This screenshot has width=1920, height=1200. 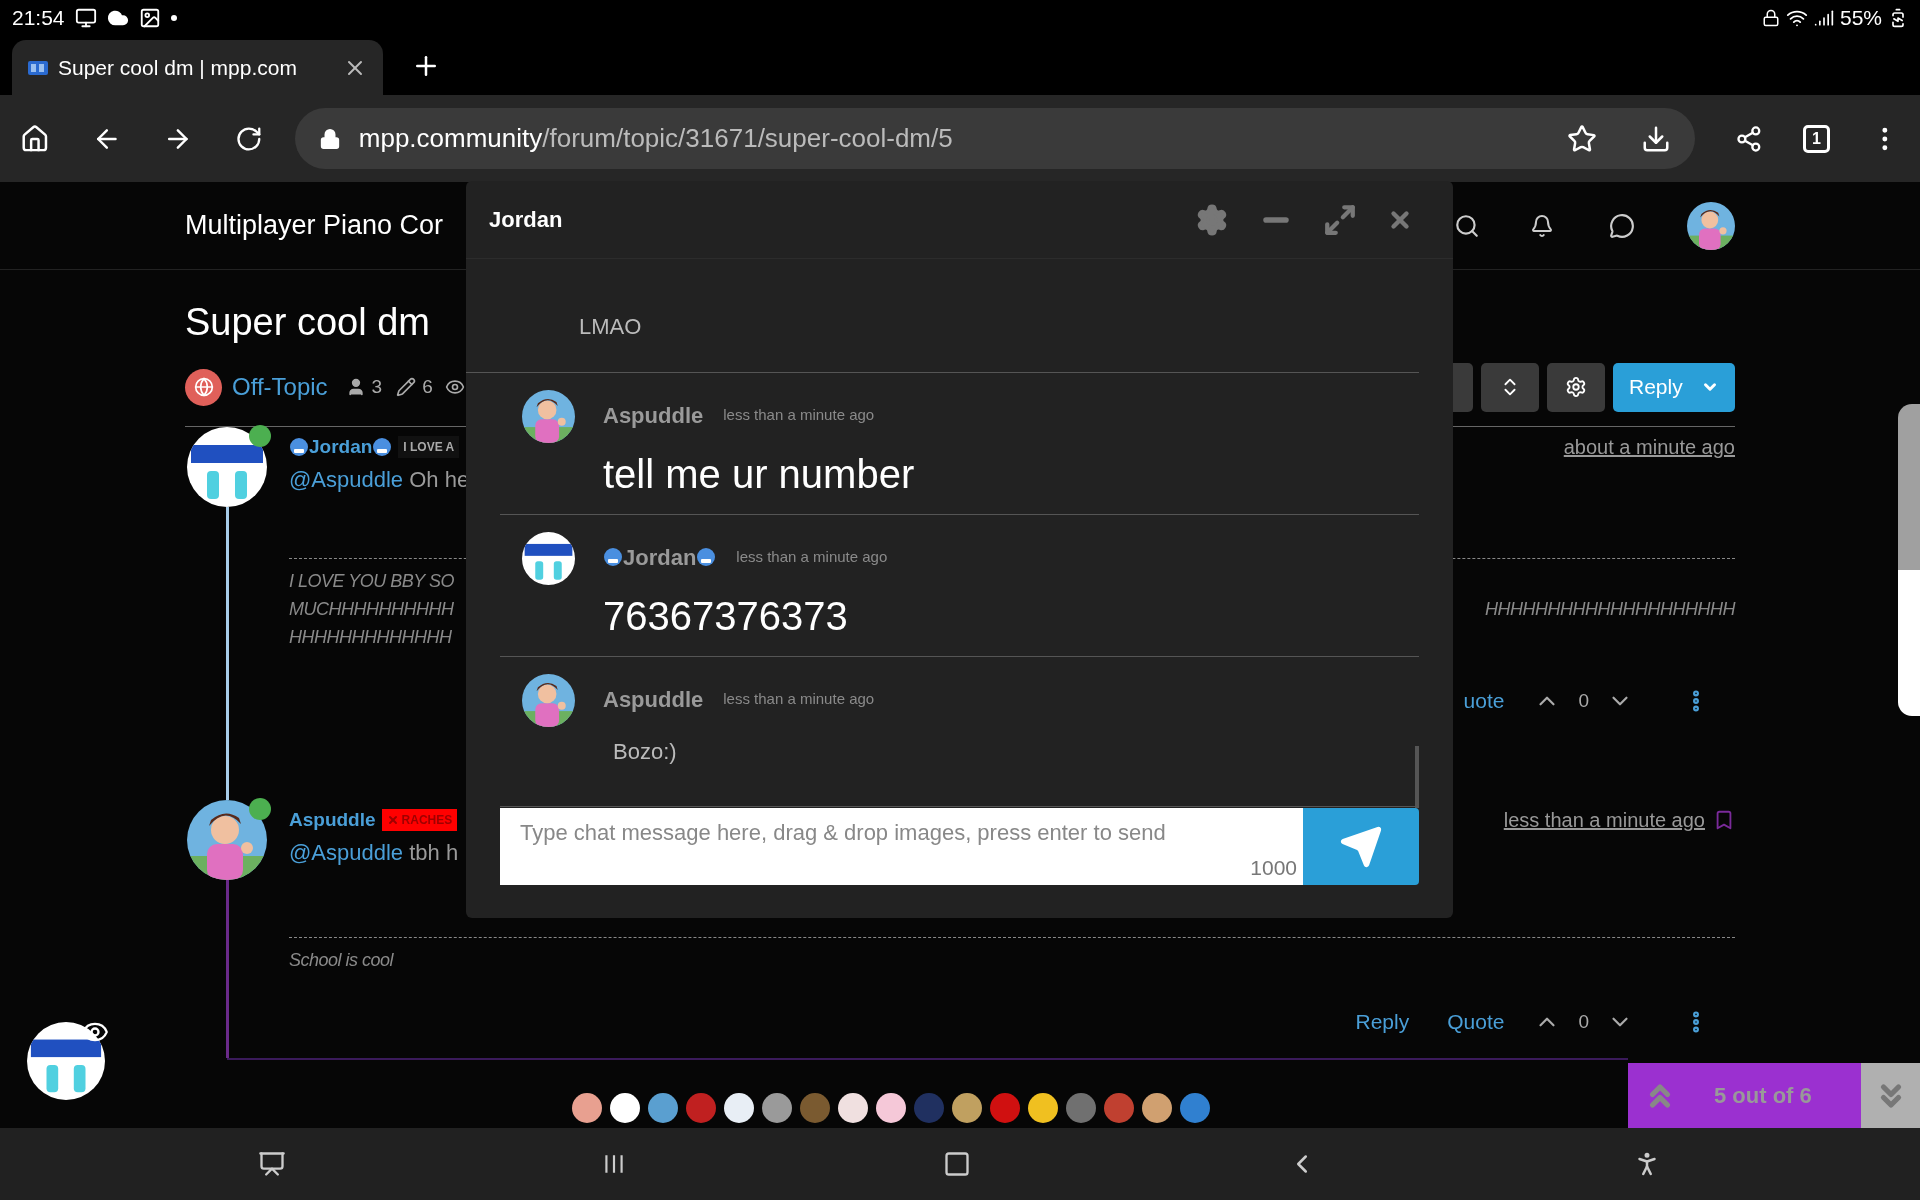 I want to click on expand-icon, so click(x=1340, y=219).